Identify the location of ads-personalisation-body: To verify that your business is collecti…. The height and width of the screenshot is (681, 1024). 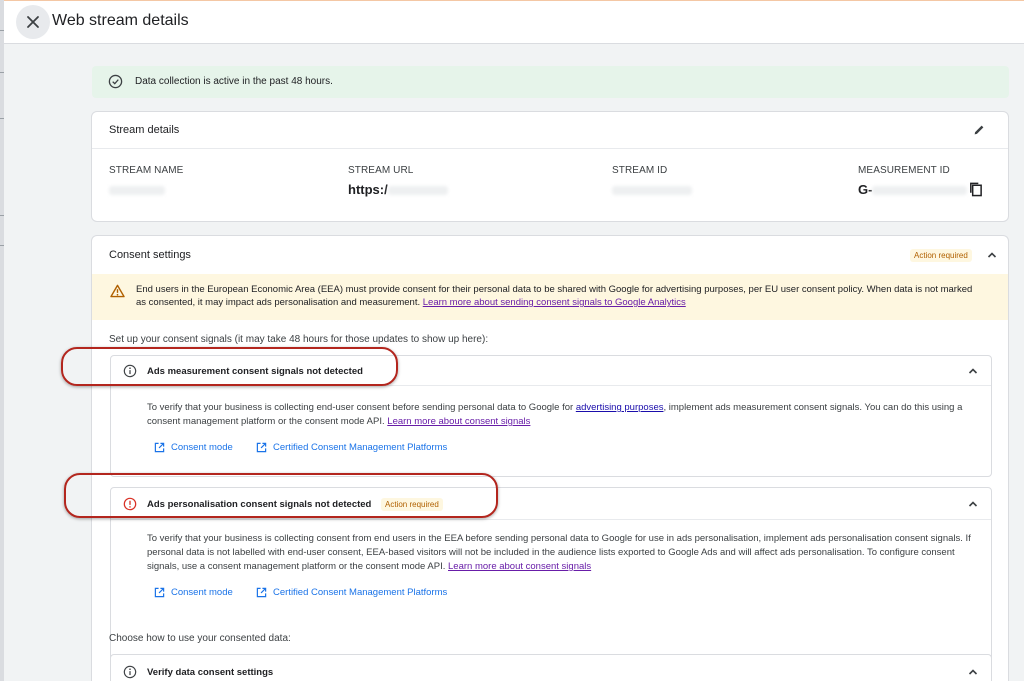
(559, 552).